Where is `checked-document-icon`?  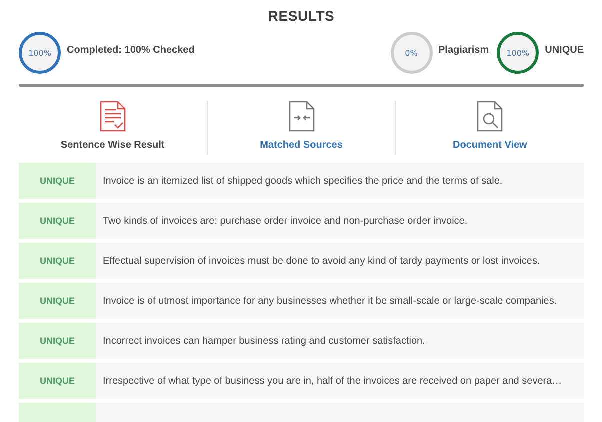 checked-document-icon is located at coordinates (113, 116).